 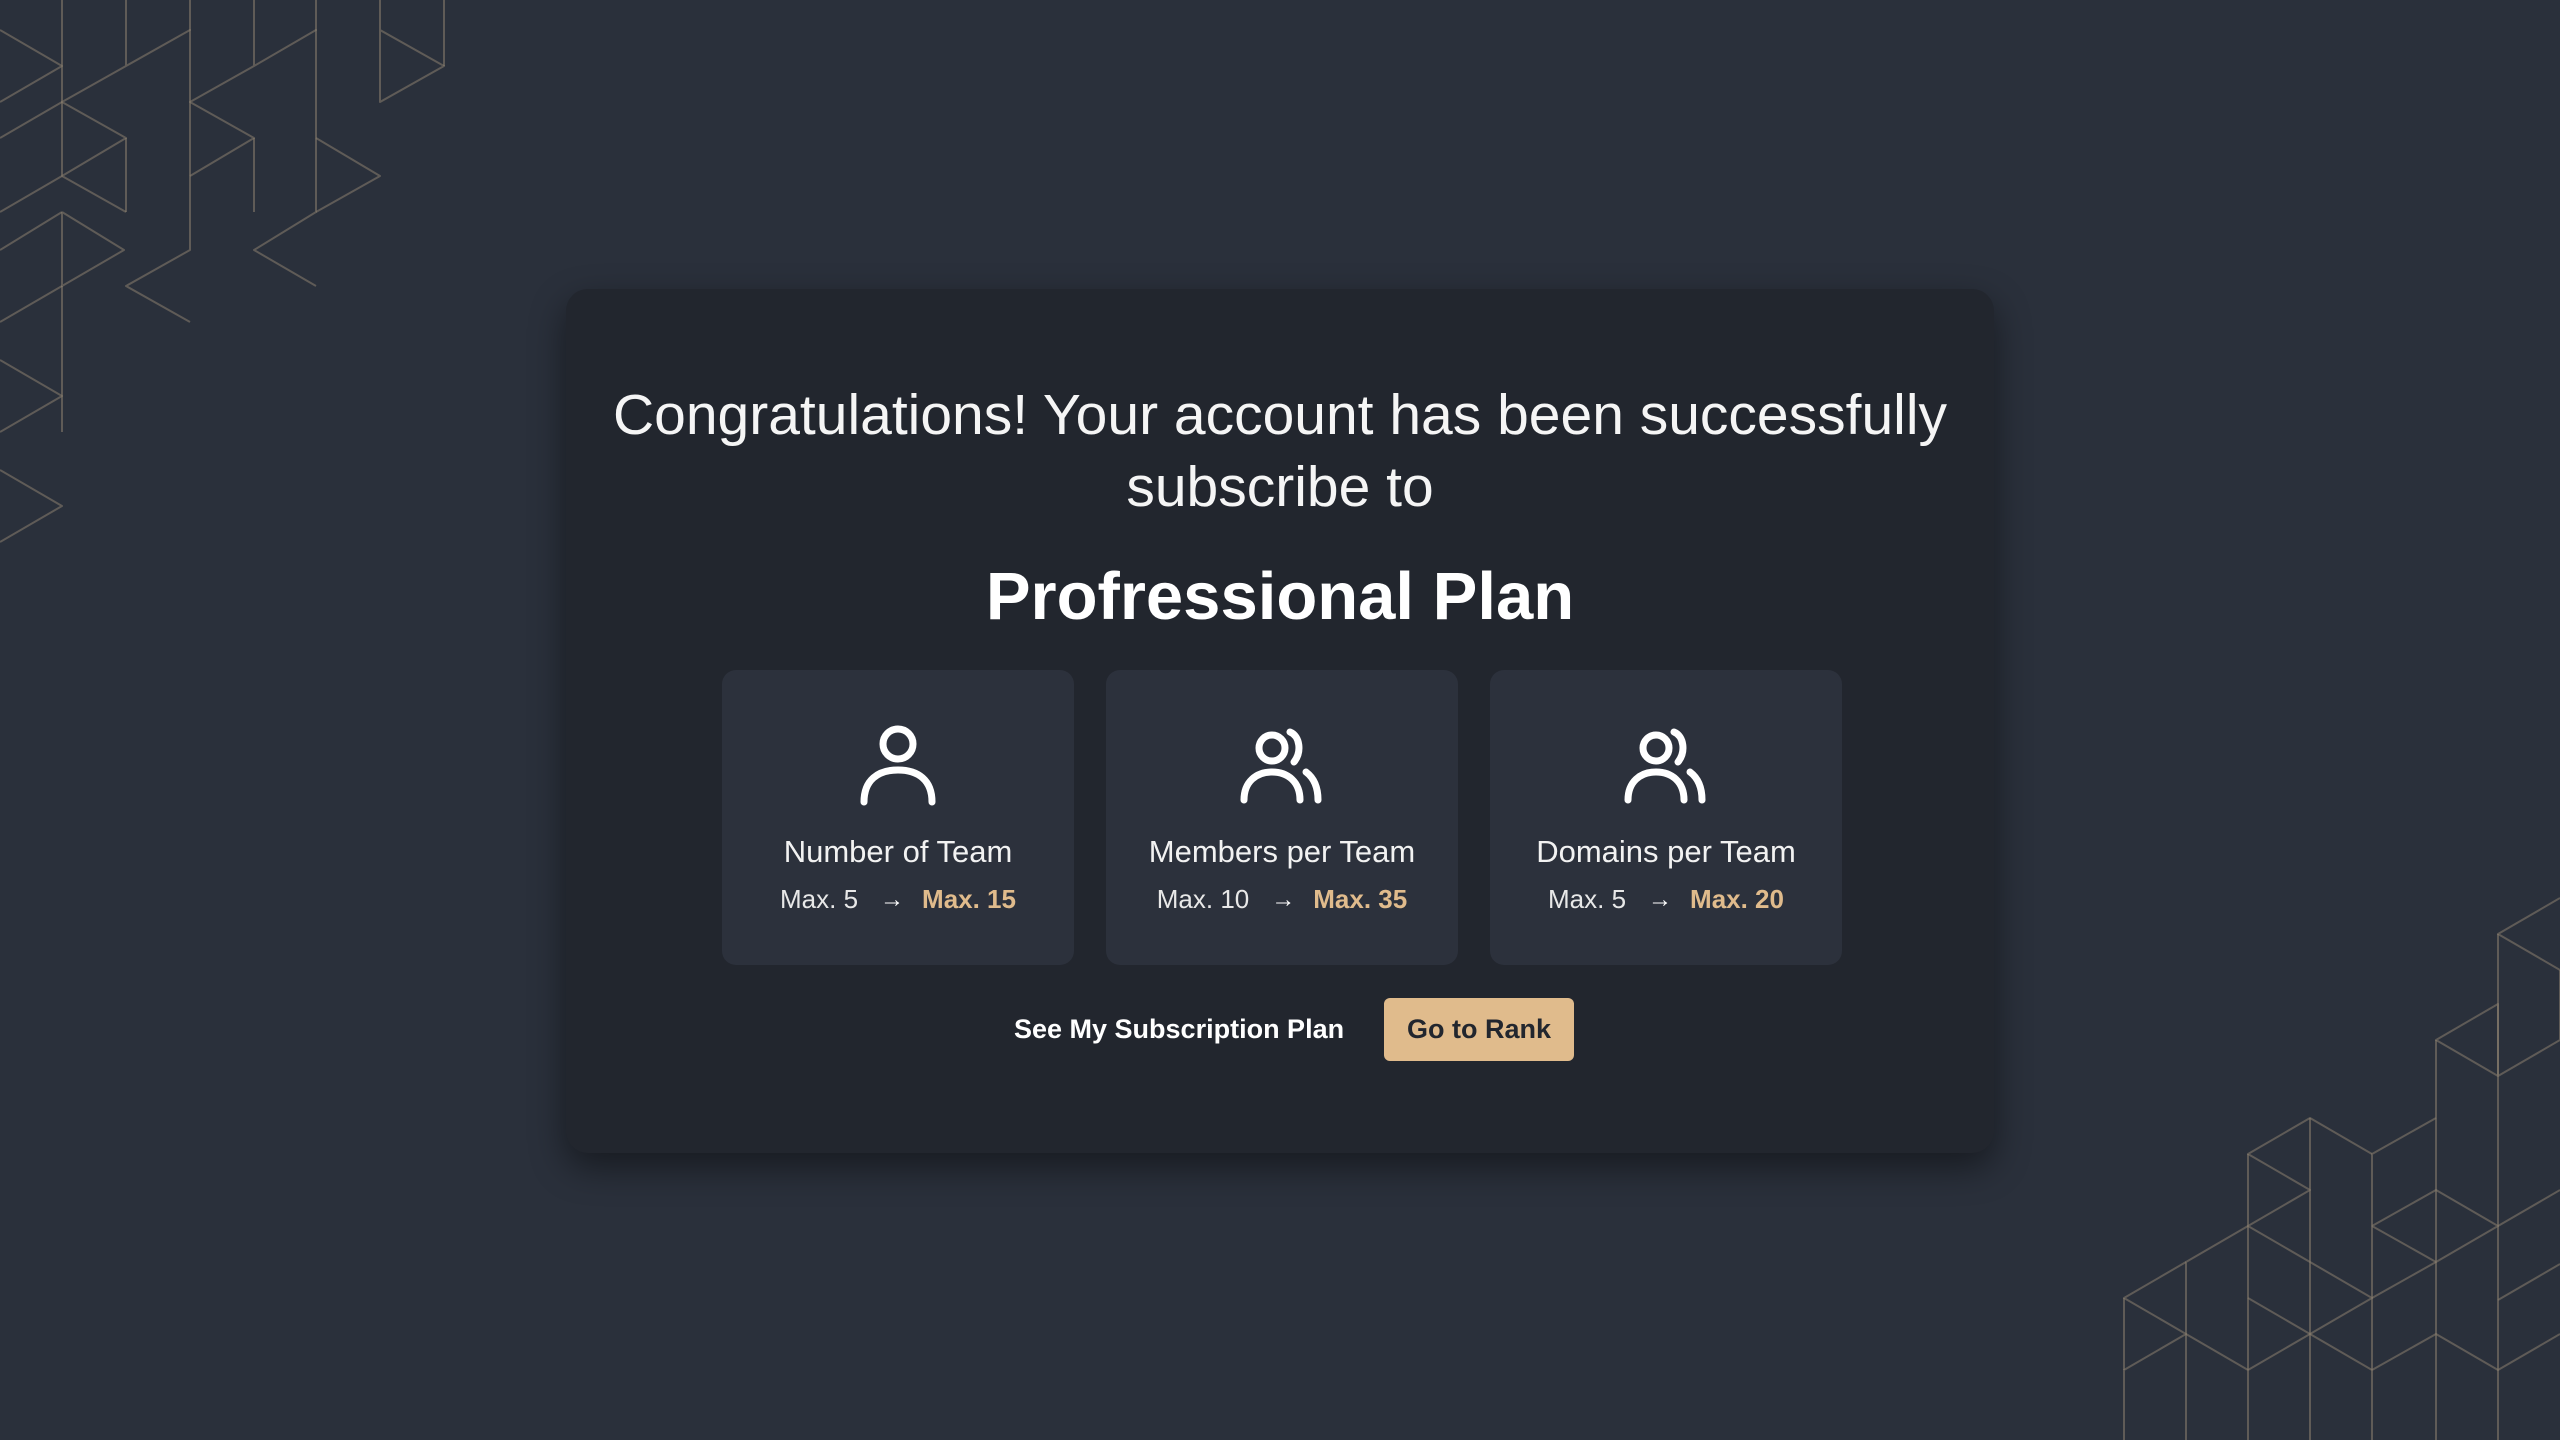 I want to click on feature-values: Max. 5 → Max. 20, so click(x=1666, y=899).